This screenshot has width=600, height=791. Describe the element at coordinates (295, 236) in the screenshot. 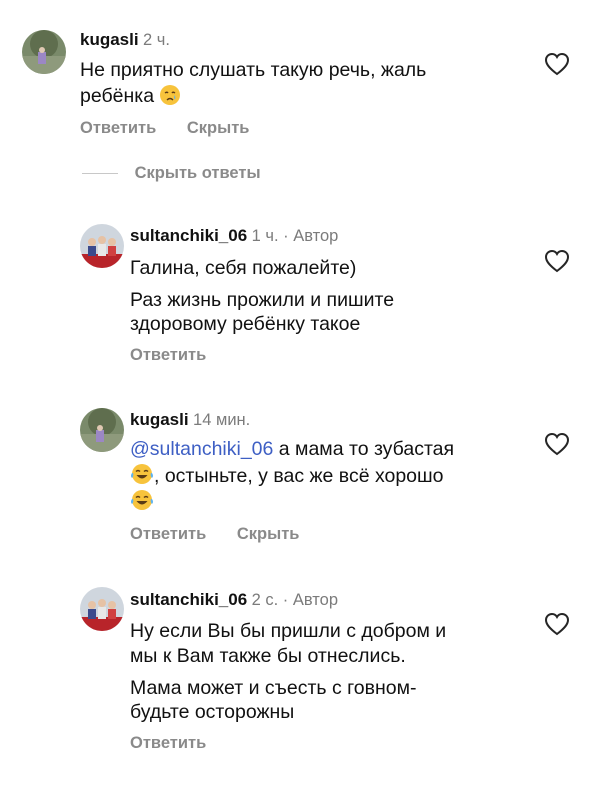

I see `timestamp: 1 ч. · Автор` at that location.